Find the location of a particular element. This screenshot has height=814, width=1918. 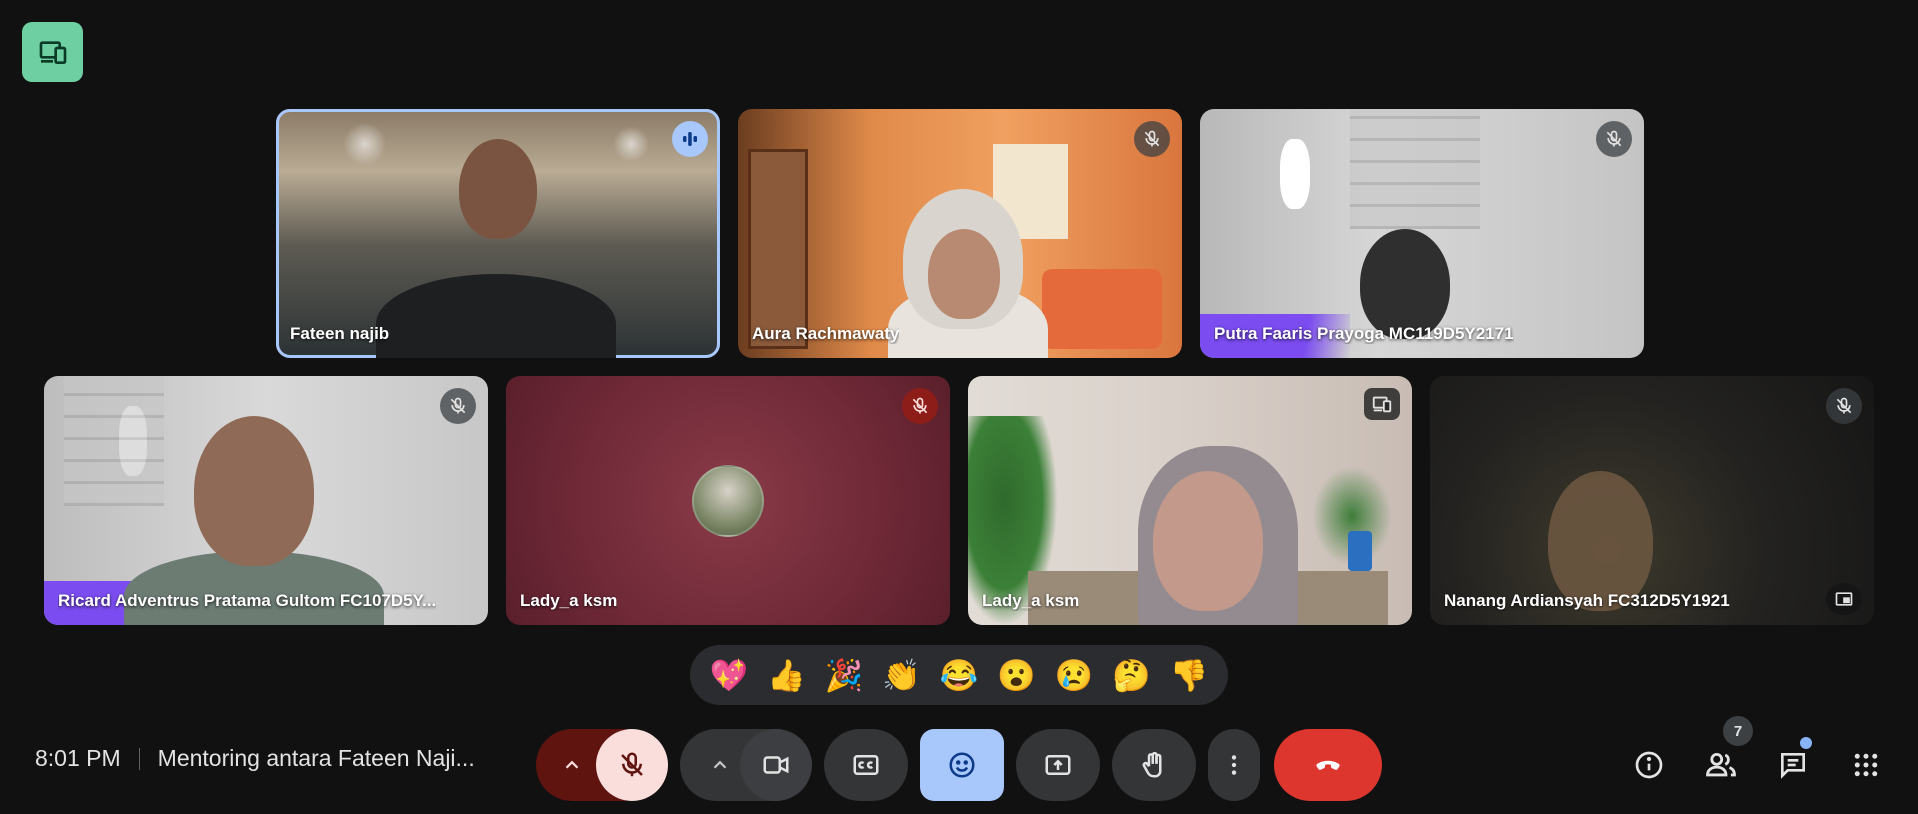

participant-tile: Nanang Ardiansyah FC312D5Y1921 is located at coordinates (1652, 500).